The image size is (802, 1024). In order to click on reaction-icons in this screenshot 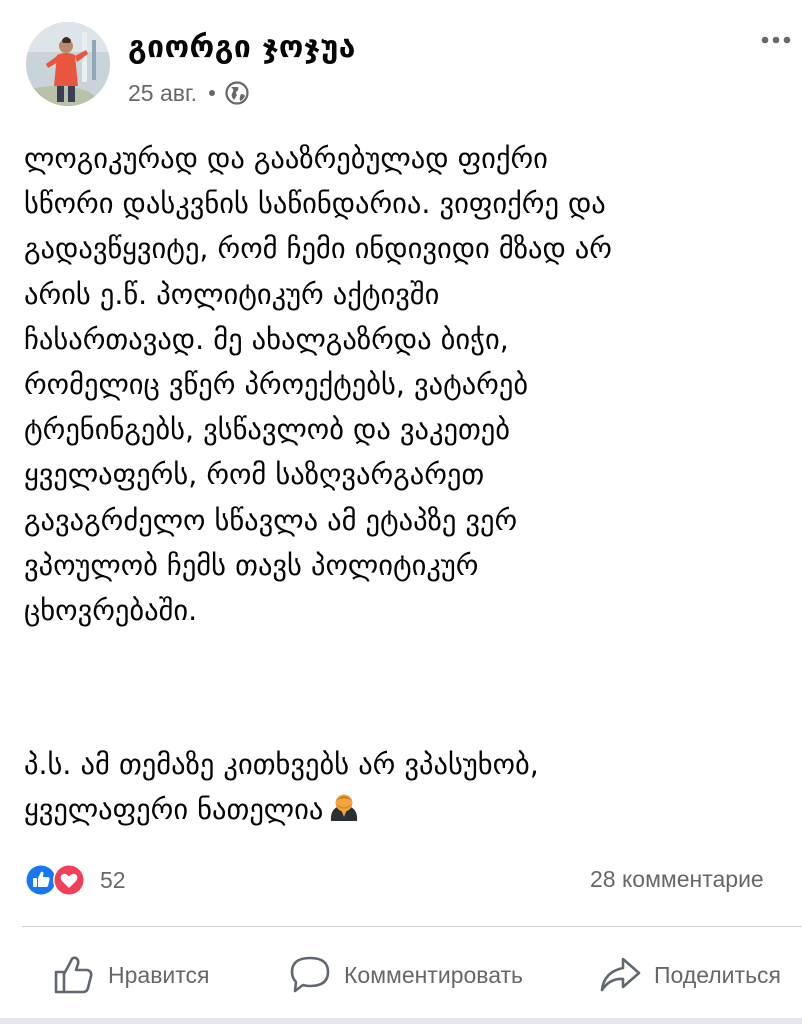, I will do `click(60, 880)`.